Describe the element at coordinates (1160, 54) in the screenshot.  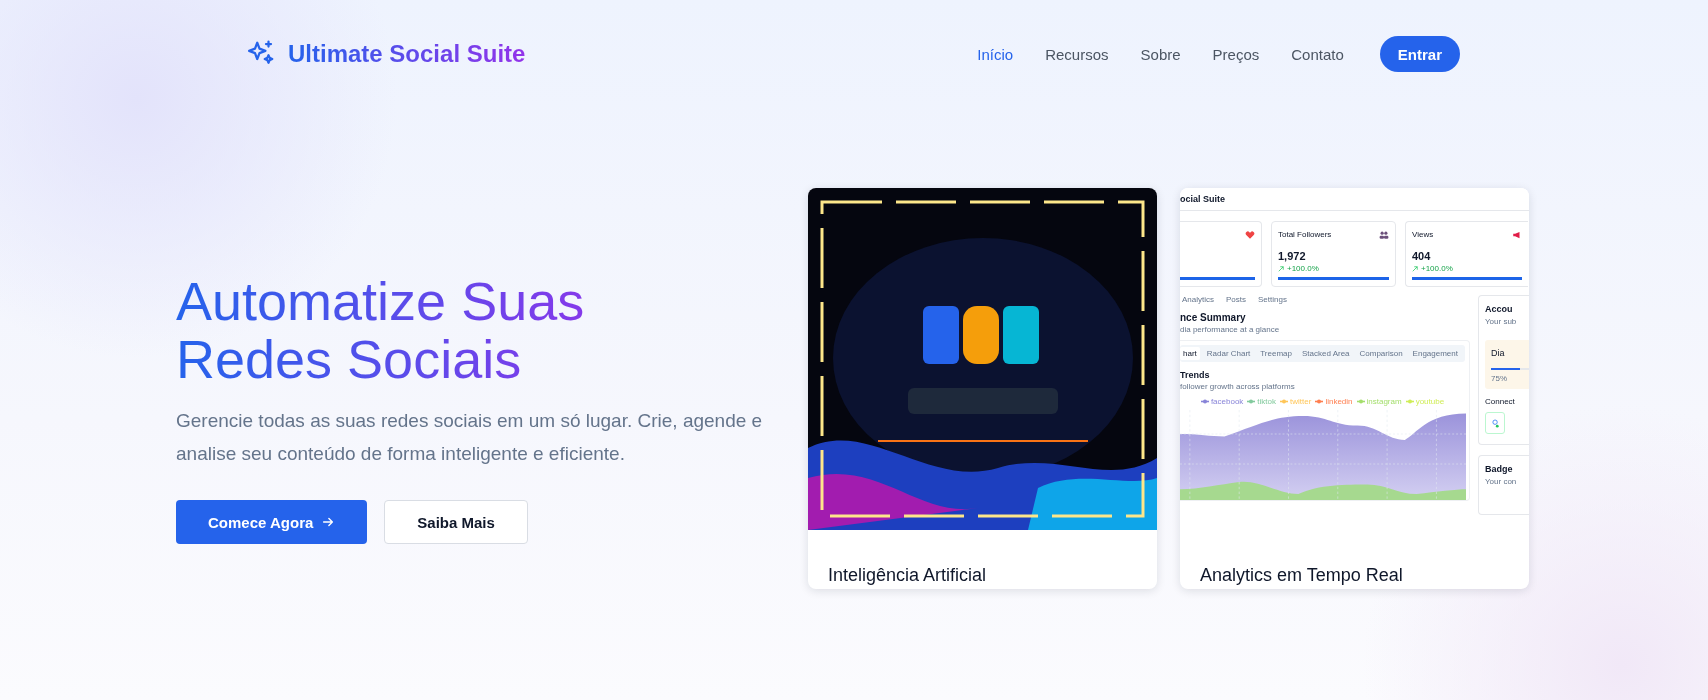
I see `nav-link: Sobre` at that location.